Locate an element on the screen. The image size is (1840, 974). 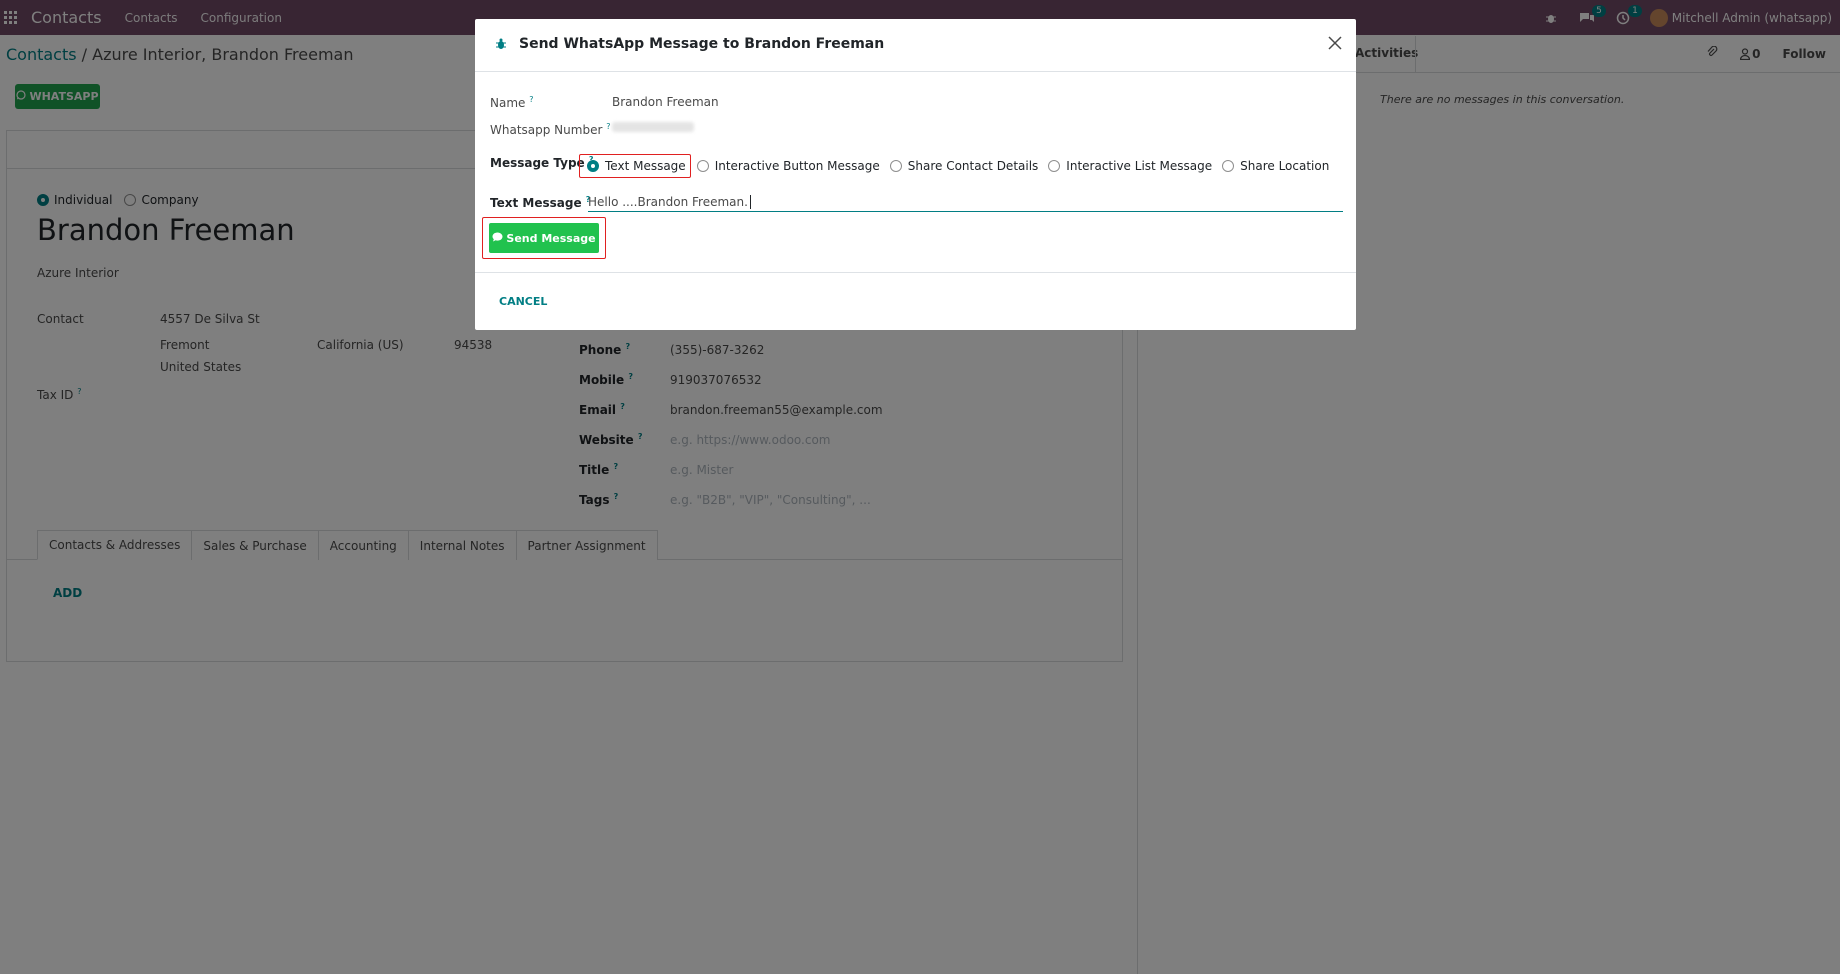
chat-bubble-icon is located at coordinates (497, 238).